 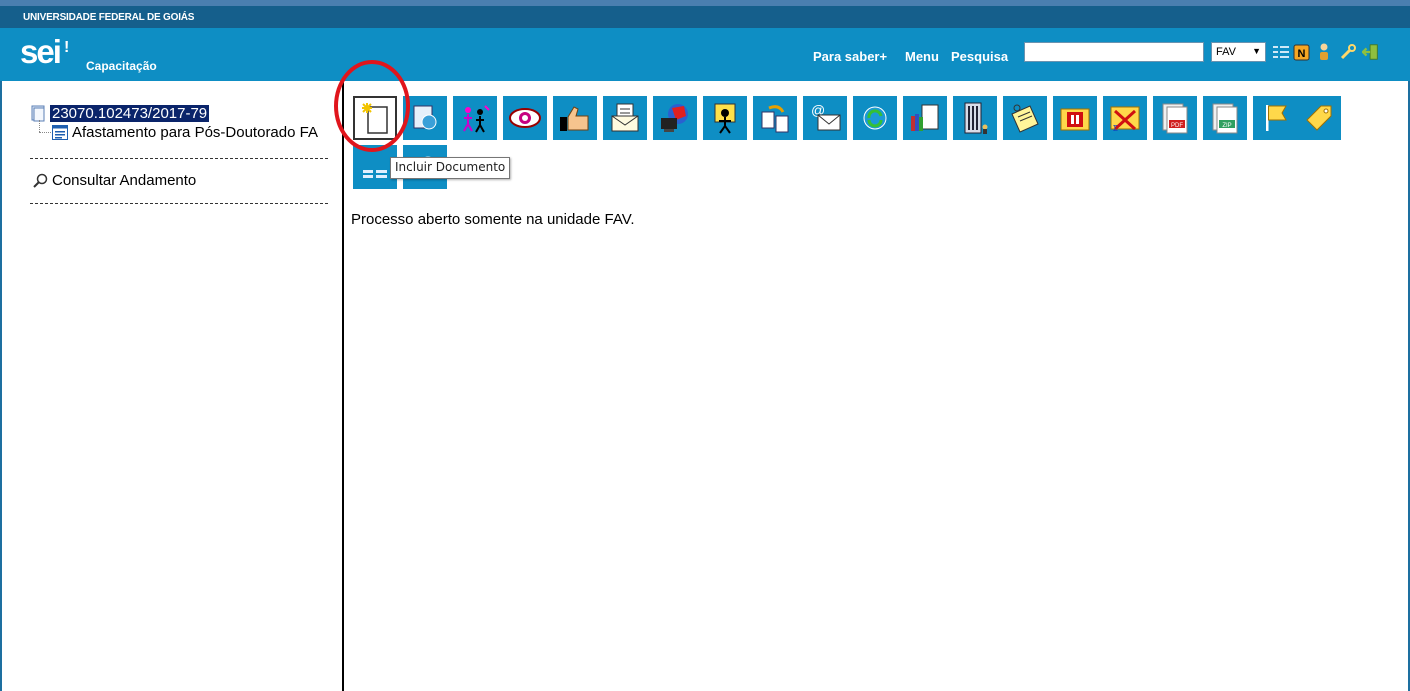 I want to click on pdf-icon: PDF, so click(x=1175, y=118).